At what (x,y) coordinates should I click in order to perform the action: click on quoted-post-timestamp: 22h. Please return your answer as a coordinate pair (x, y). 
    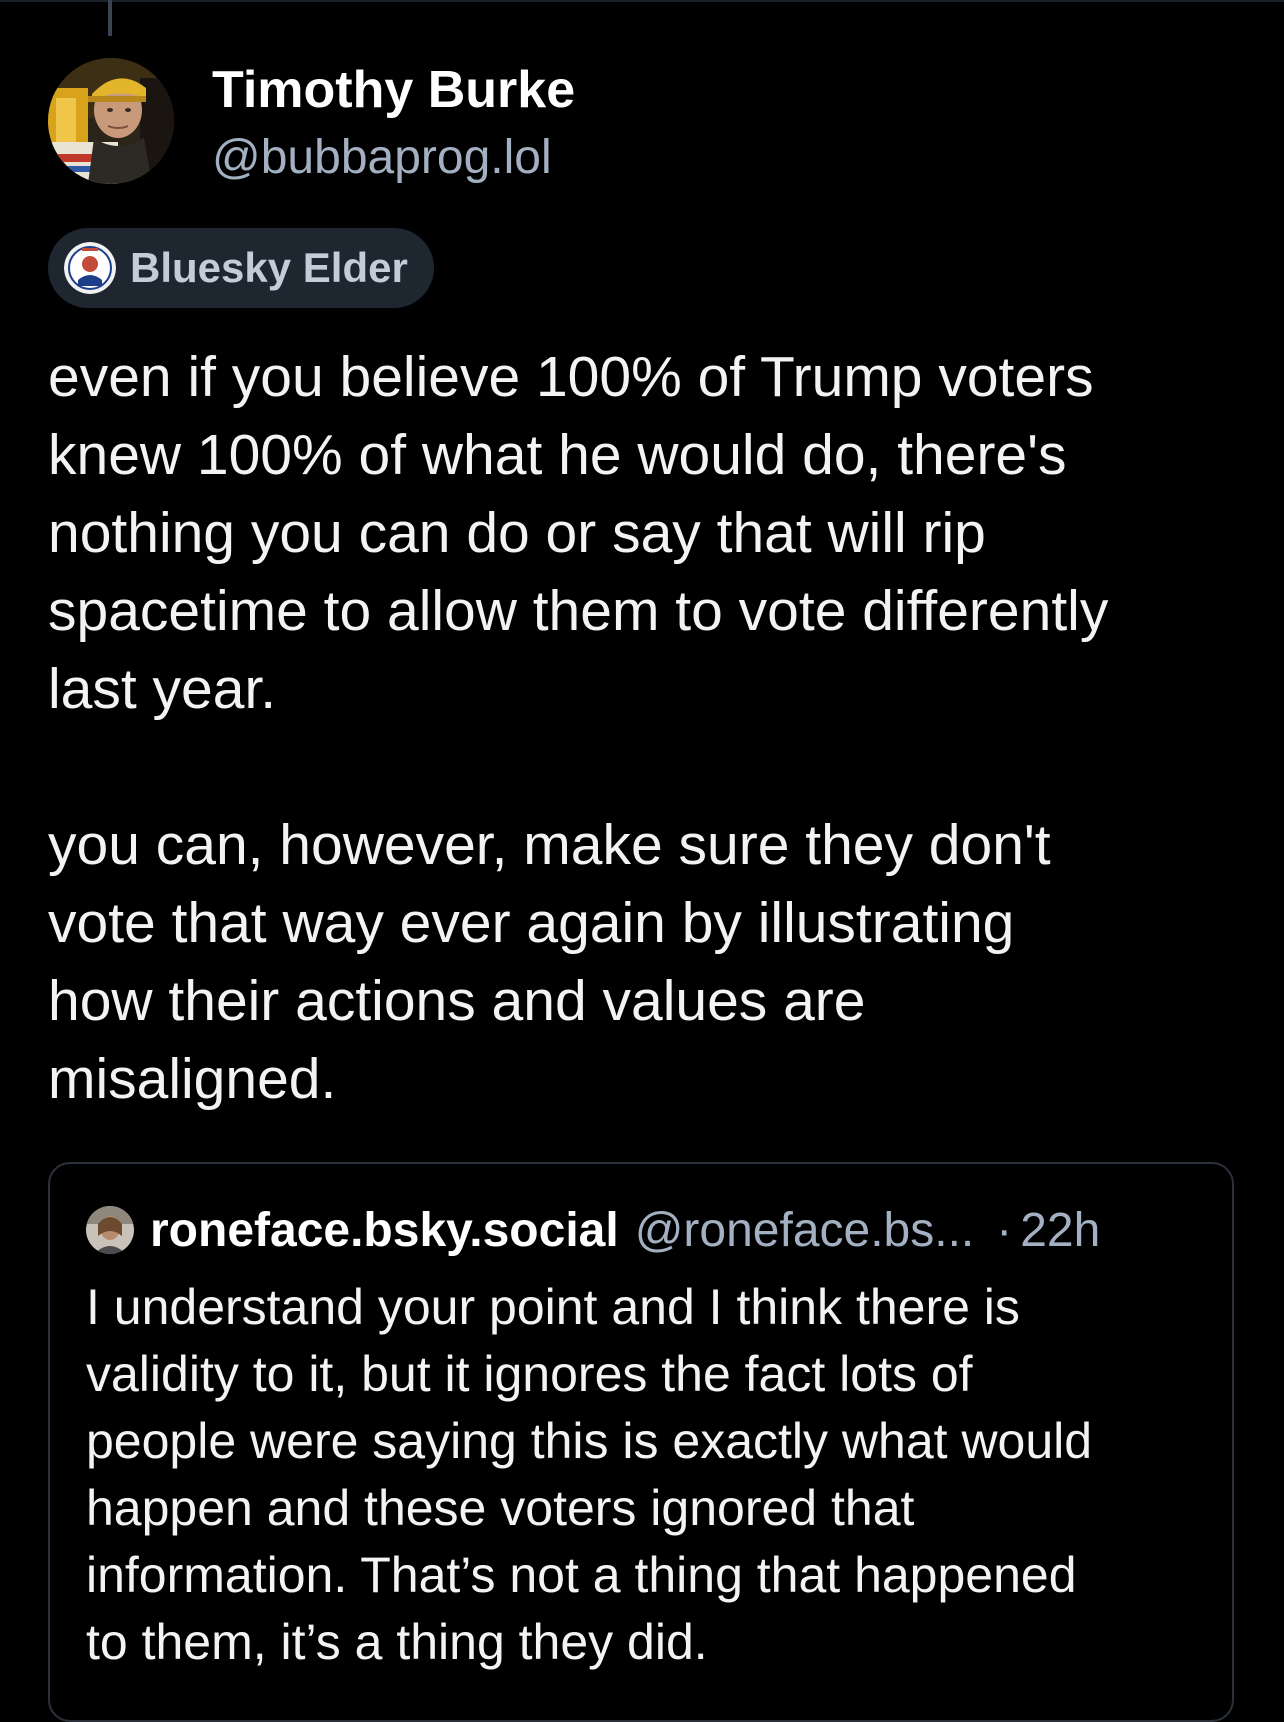
    Looking at the image, I should click on (1060, 1230).